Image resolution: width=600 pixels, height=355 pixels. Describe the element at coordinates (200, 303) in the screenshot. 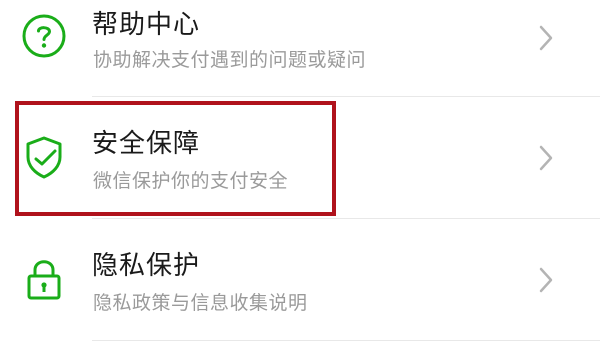

I see `menu-item-subtitle: 隐私政策与信息收集说明` at that location.